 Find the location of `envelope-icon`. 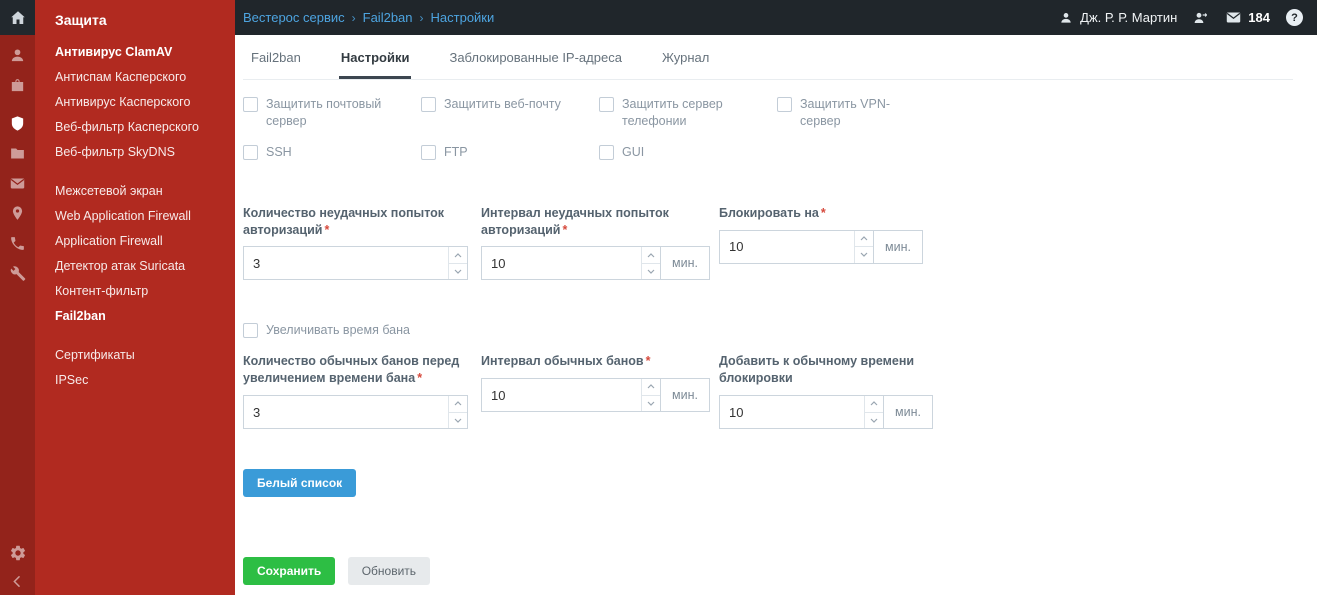

envelope-icon is located at coordinates (1233, 17).